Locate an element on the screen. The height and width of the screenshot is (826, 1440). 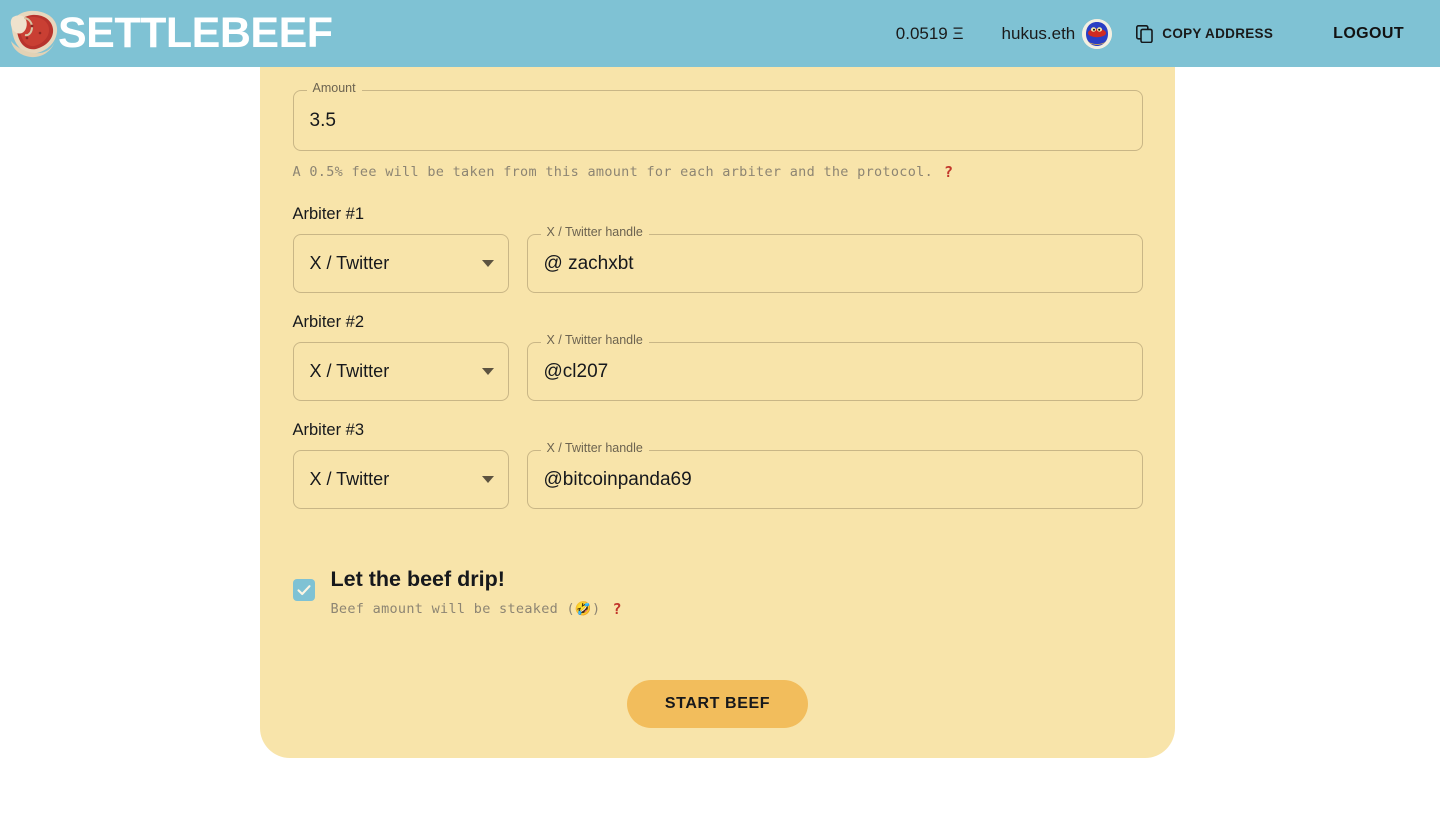
account-name: hukus.eth is located at coordinates (1038, 33).